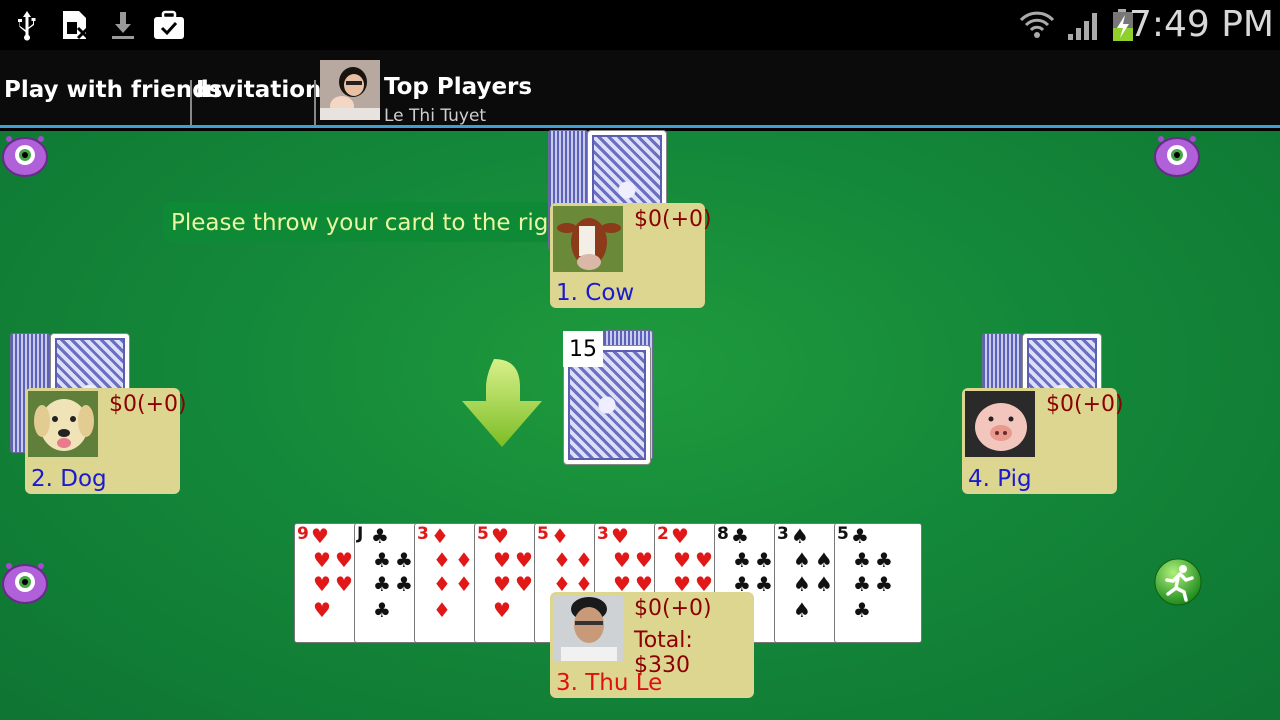 This screenshot has height=720, width=1280. I want to click on card-rank: 2, so click(663, 534).